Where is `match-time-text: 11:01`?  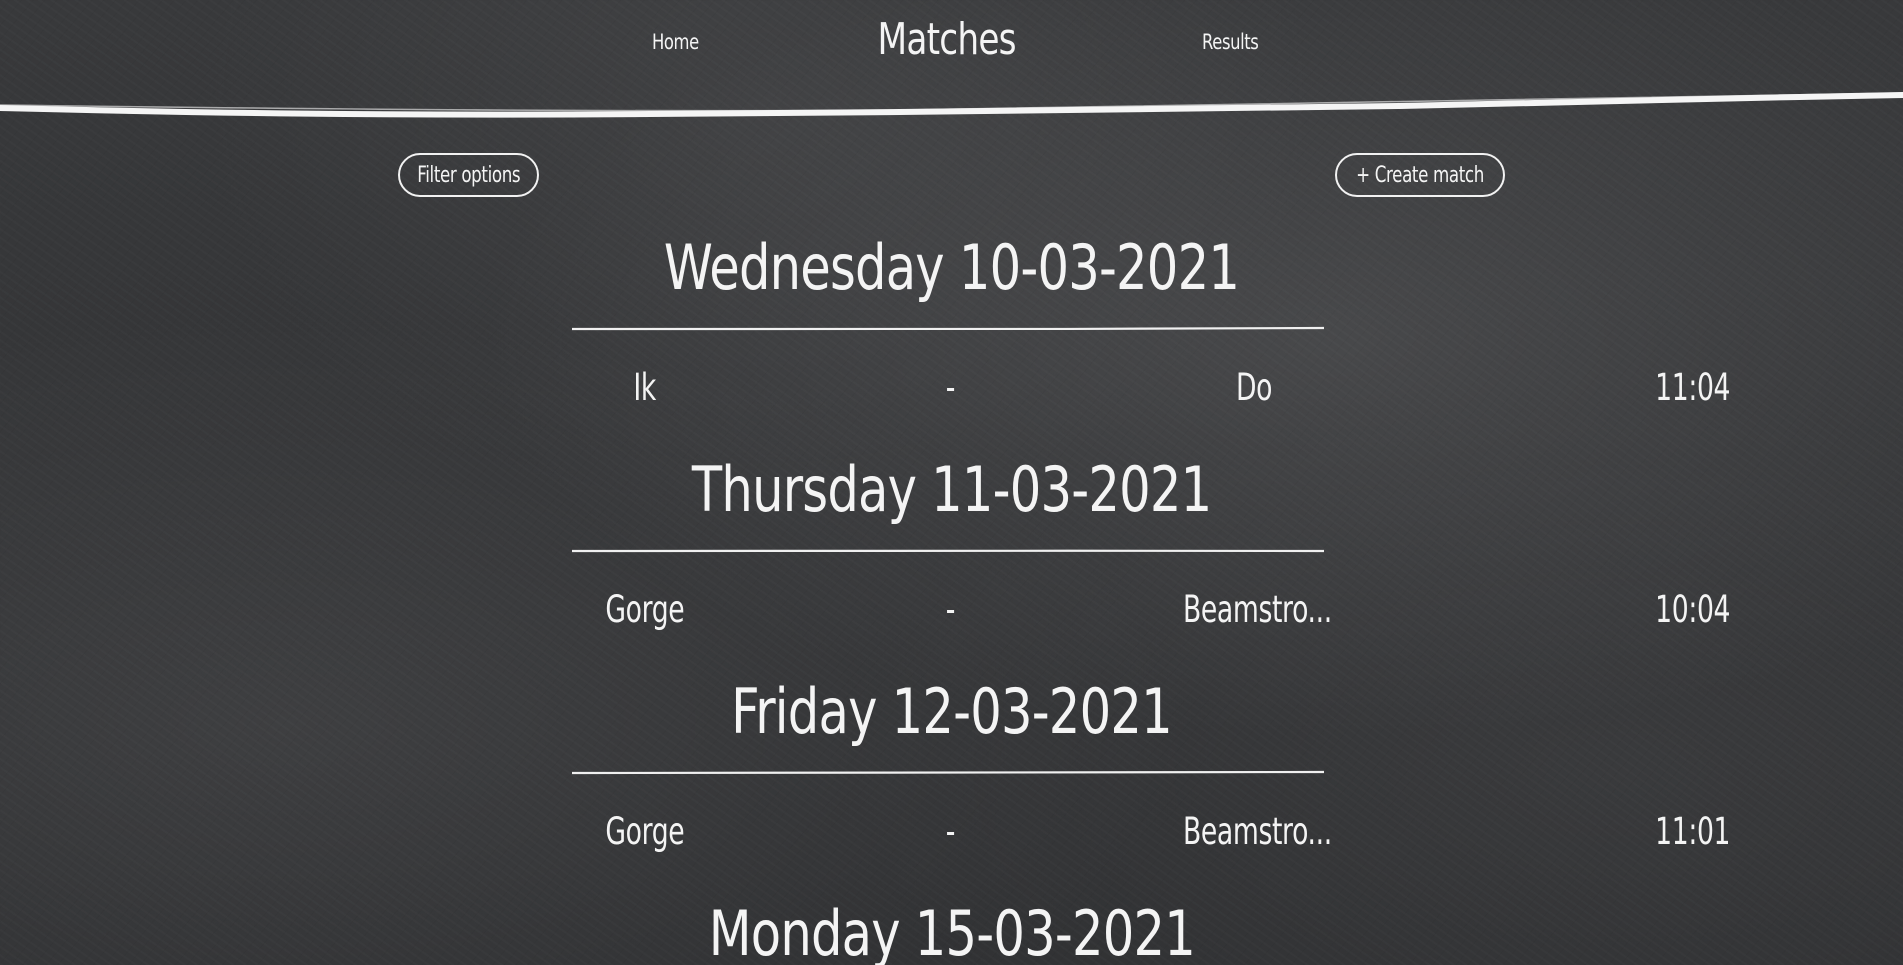 match-time-text: 11:01 is located at coordinates (1692, 831).